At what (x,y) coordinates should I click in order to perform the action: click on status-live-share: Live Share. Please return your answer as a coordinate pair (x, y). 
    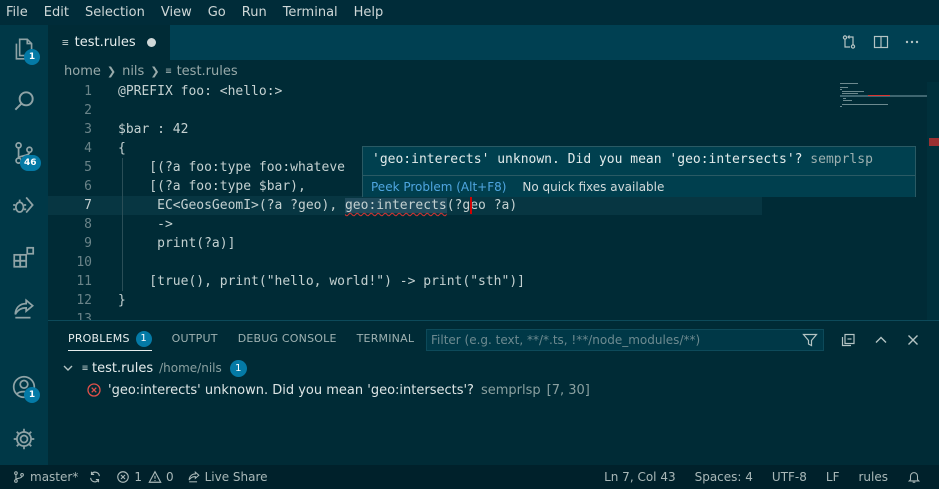
    Looking at the image, I should click on (226, 477).